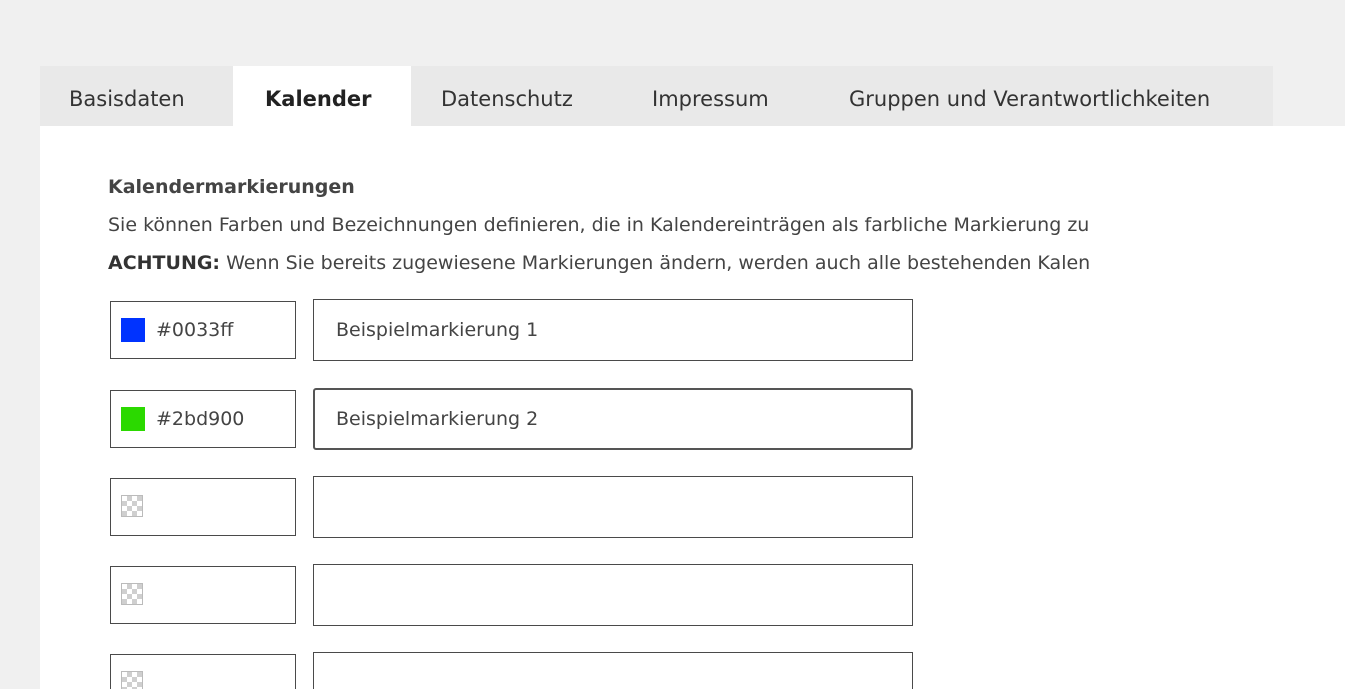 The height and width of the screenshot is (689, 1345). What do you see at coordinates (1046, 96) in the screenshot?
I see `tab-gruppen-und-verantwortlichkeiten: Gruppen und Verantwortlichkeiten` at bounding box center [1046, 96].